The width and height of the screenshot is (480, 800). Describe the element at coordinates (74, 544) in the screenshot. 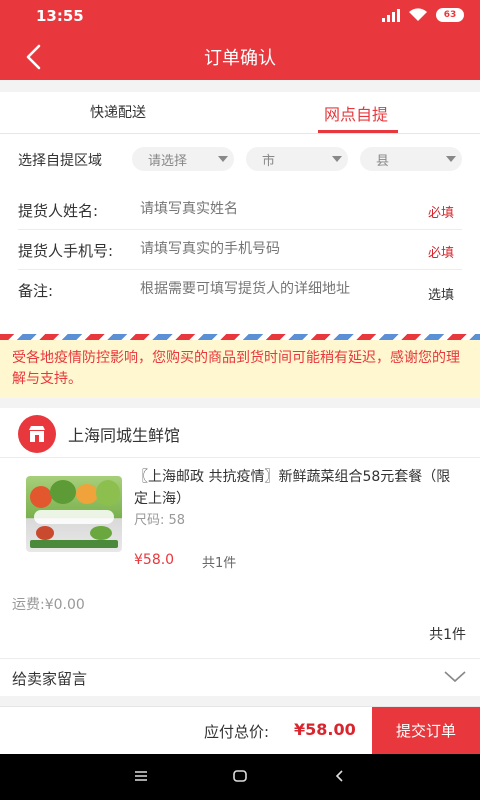

I see `product-image-strip` at that location.